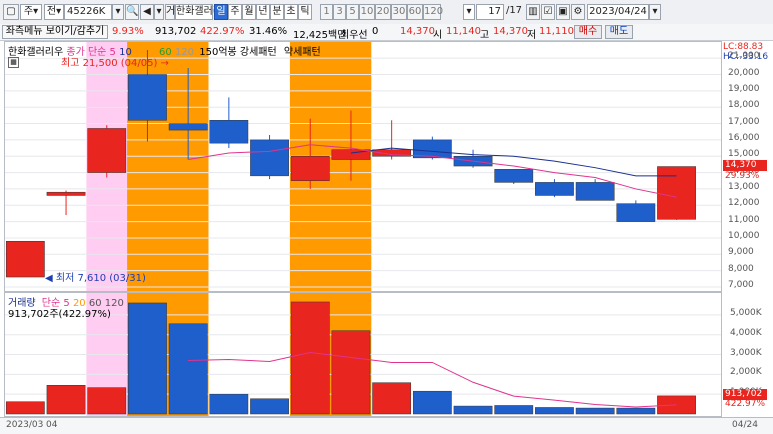 The width and height of the screenshot is (773, 434). Describe the element at coordinates (618, 12) in the screenshot. I see `date-input: 2023/04/24` at that location.